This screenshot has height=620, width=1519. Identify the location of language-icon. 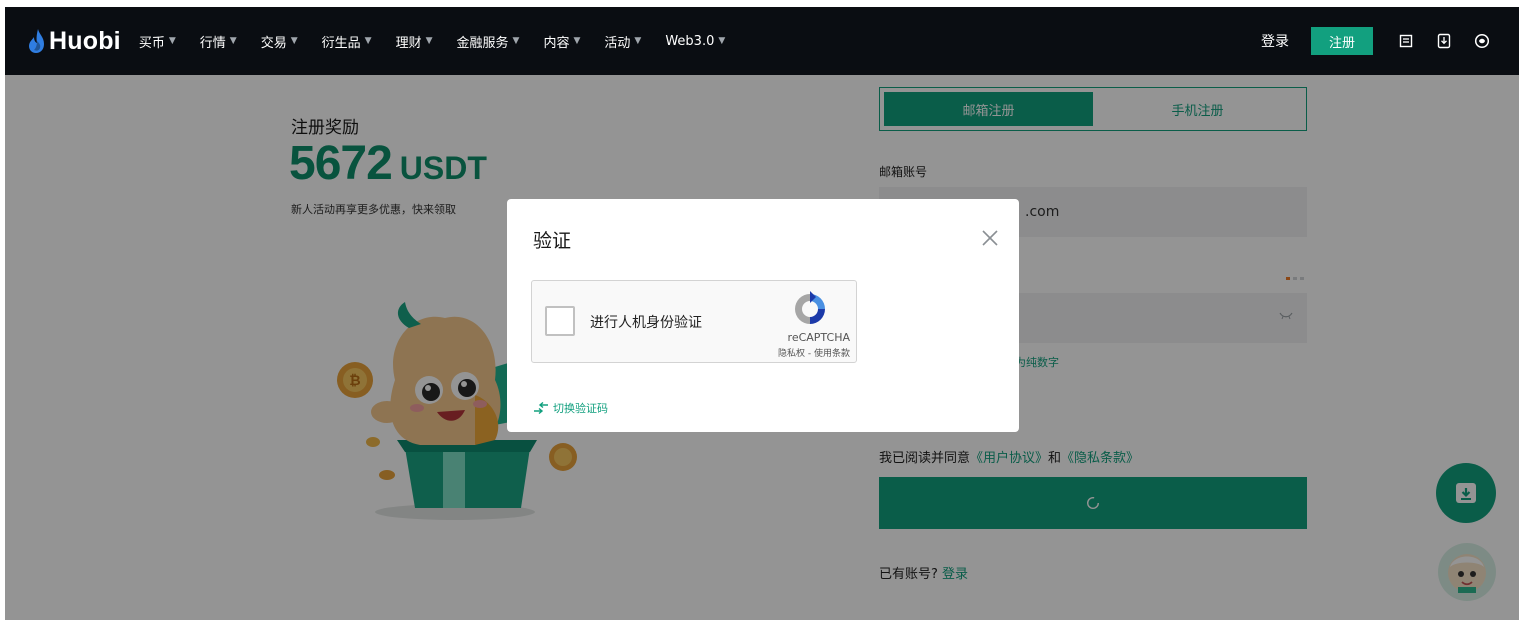
(1482, 41).